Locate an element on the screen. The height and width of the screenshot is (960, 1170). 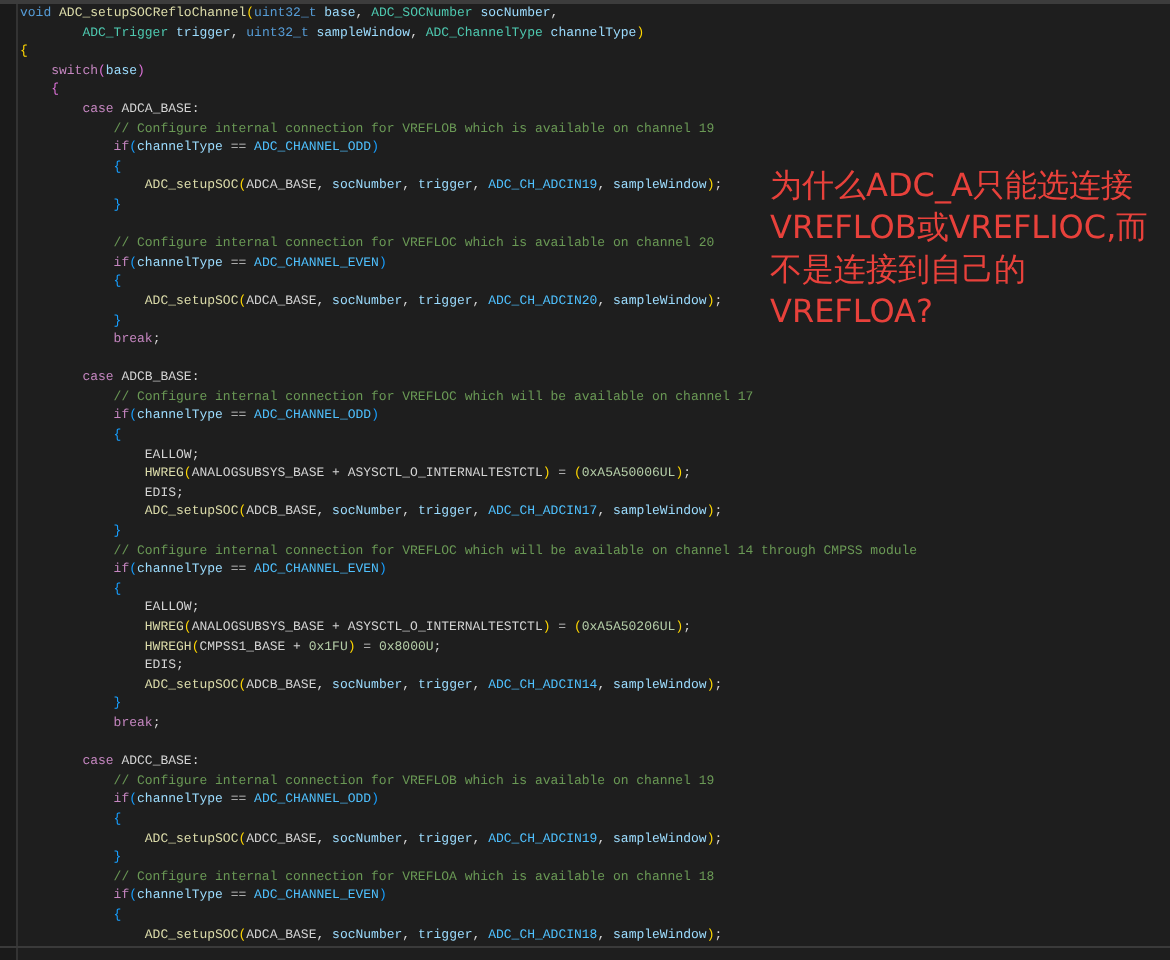
annotation-text: 为什么ADC_A只能选连接 is located at coordinates (951, 185).